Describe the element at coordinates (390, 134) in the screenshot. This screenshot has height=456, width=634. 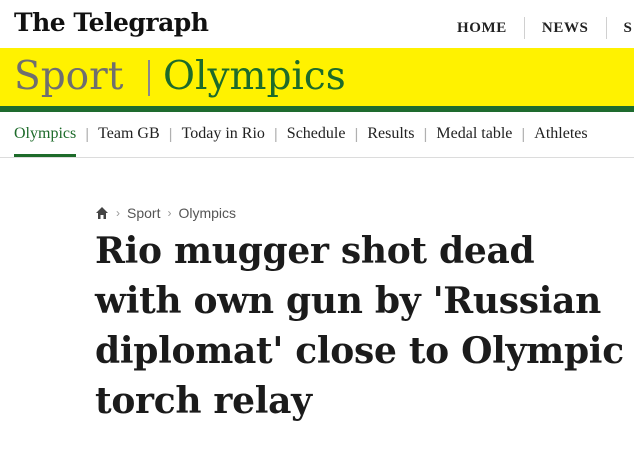
I see `subnav-item-results: Results` at that location.